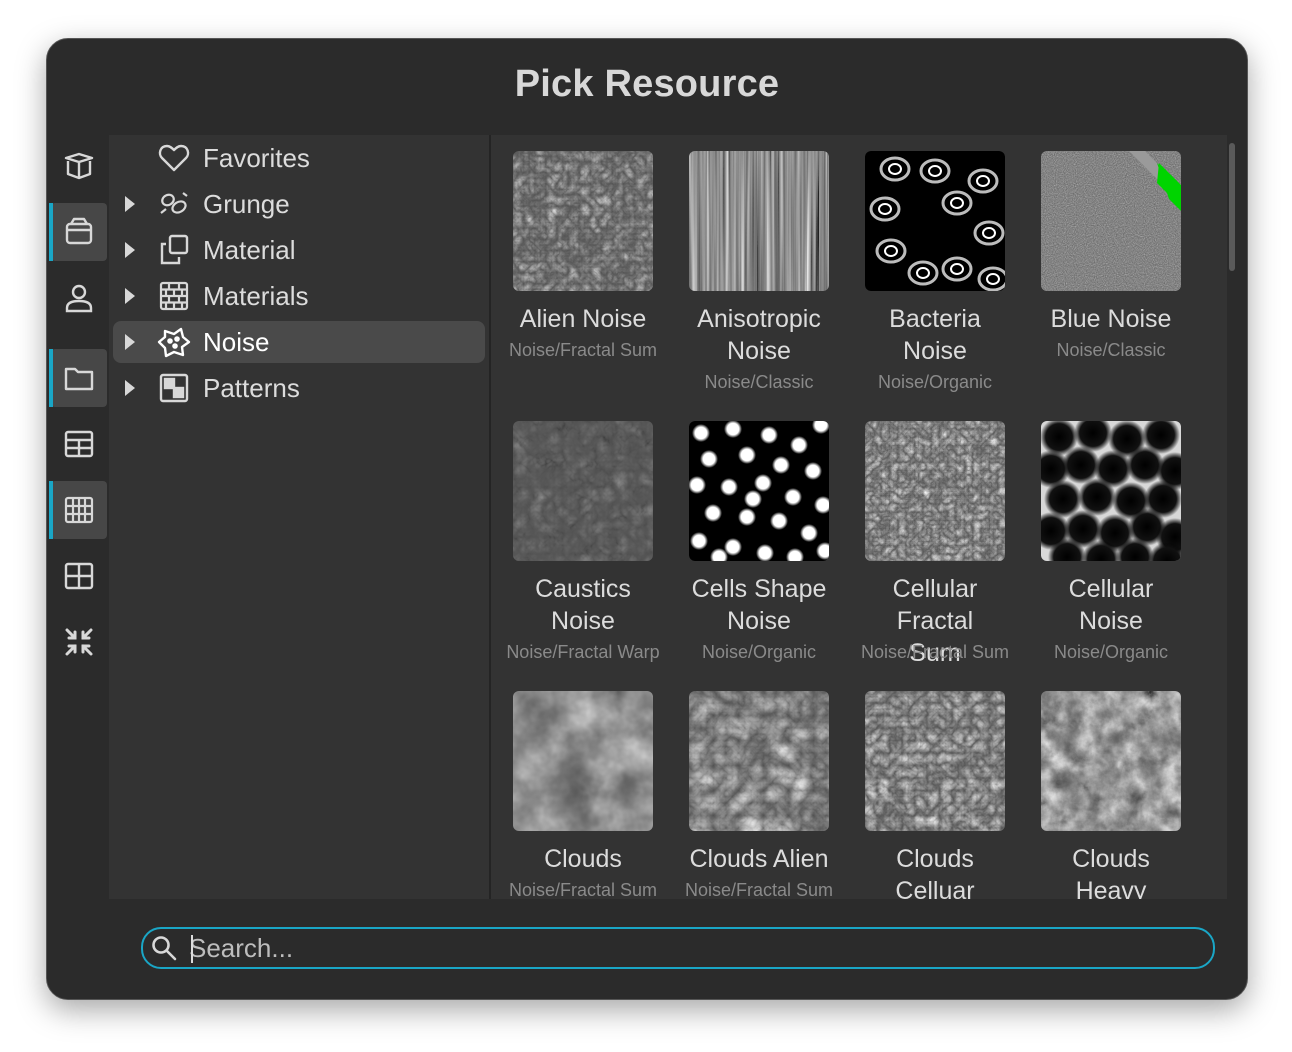  Describe the element at coordinates (174, 249) in the screenshot. I see `copy-icon` at that location.